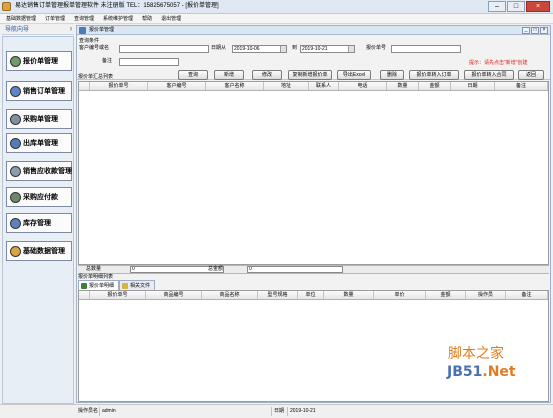  I want to click on date-to-picker: 2019-10-21, so click(327, 49).